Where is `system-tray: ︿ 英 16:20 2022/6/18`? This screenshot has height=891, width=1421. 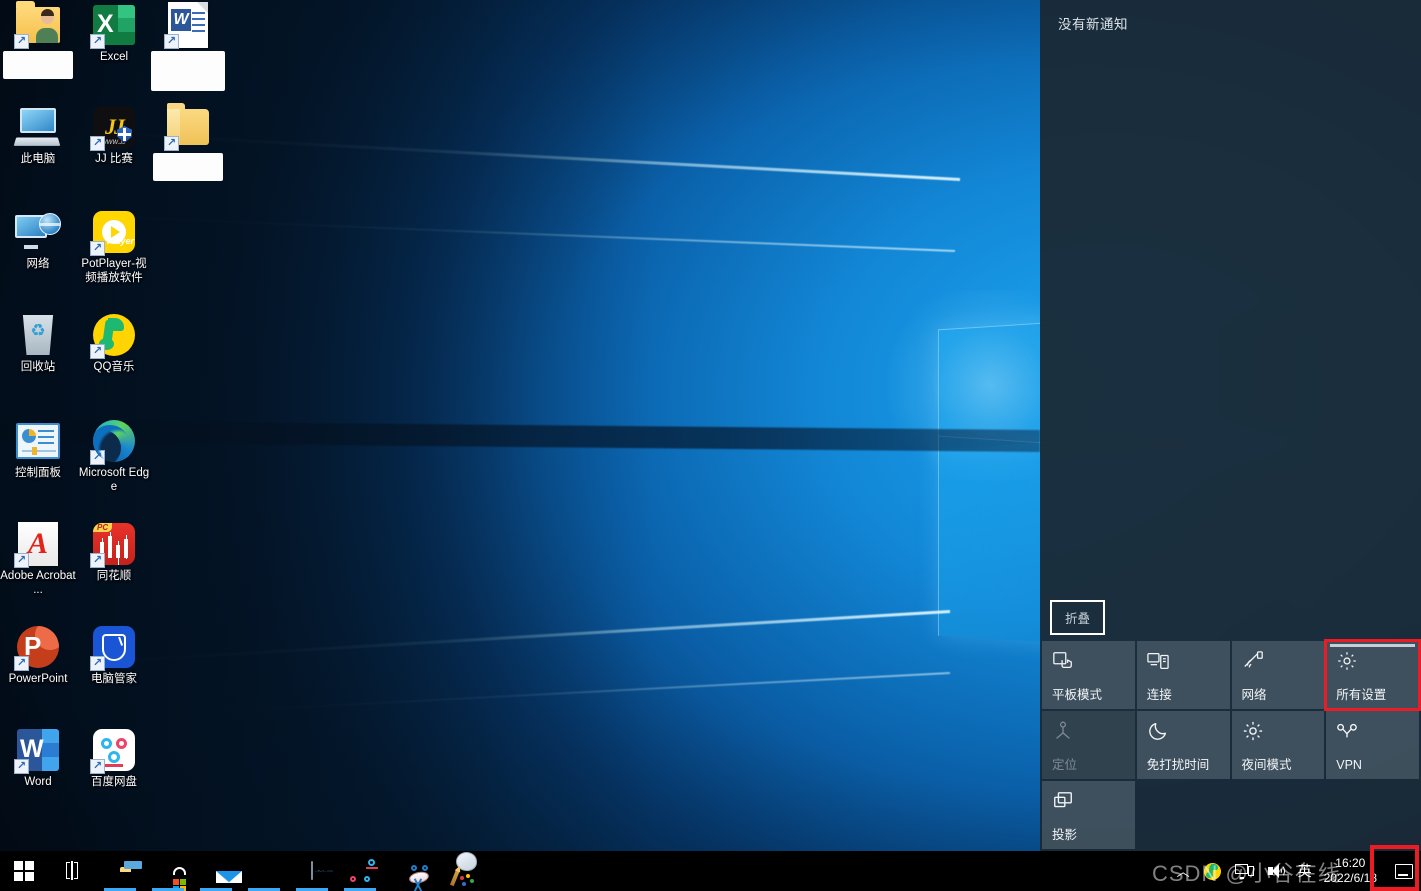 system-tray: ︿ 英 16:20 2022/6/18 is located at coordinates (1295, 871).